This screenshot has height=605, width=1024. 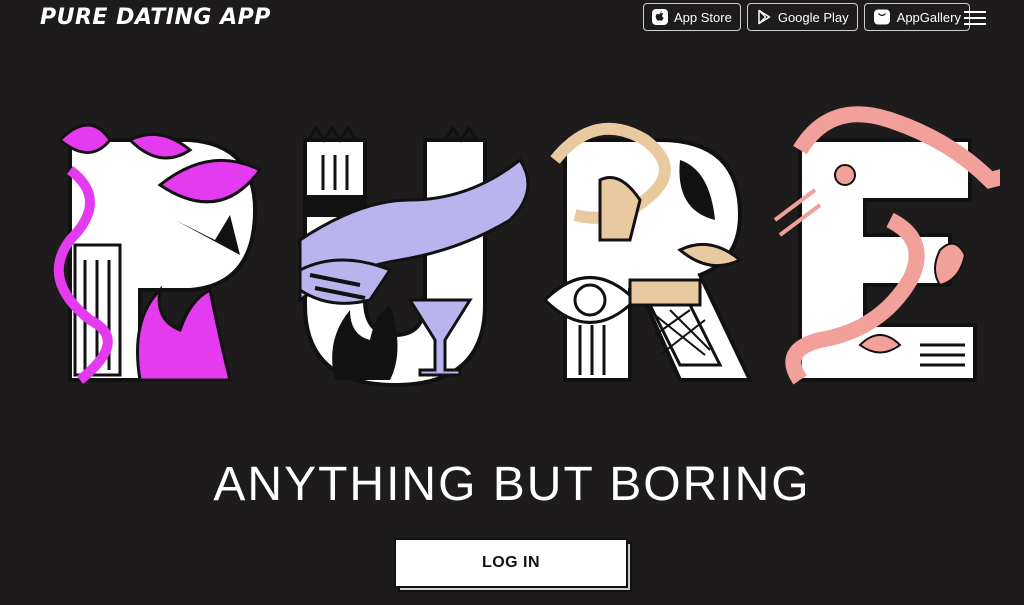 What do you see at coordinates (648, 252) in the screenshot?
I see `letter-r` at bounding box center [648, 252].